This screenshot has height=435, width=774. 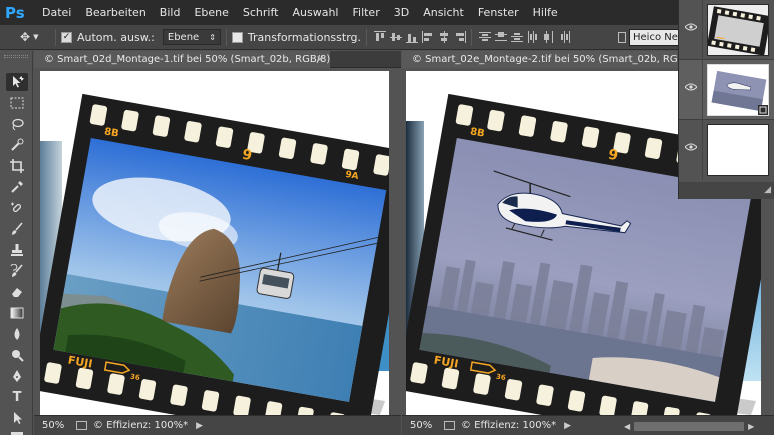 What do you see at coordinates (498, 12) in the screenshot?
I see `menu-fenster: Fenster` at bounding box center [498, 12].